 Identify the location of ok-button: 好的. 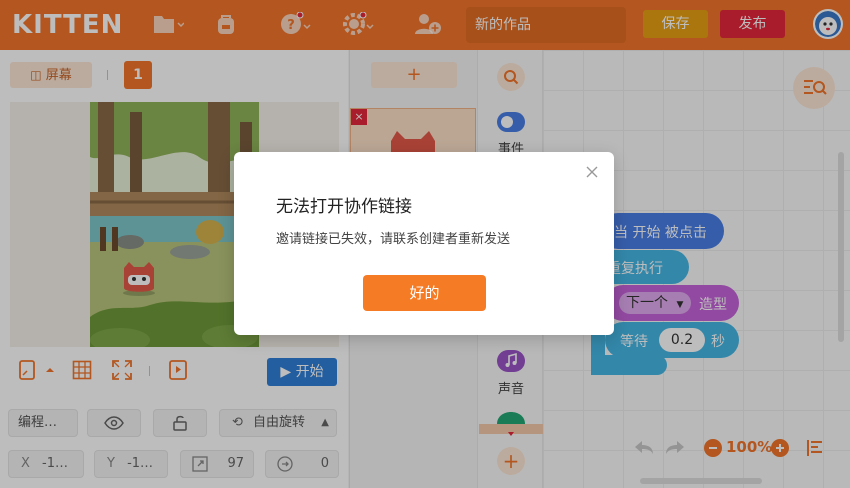
(424, 293).